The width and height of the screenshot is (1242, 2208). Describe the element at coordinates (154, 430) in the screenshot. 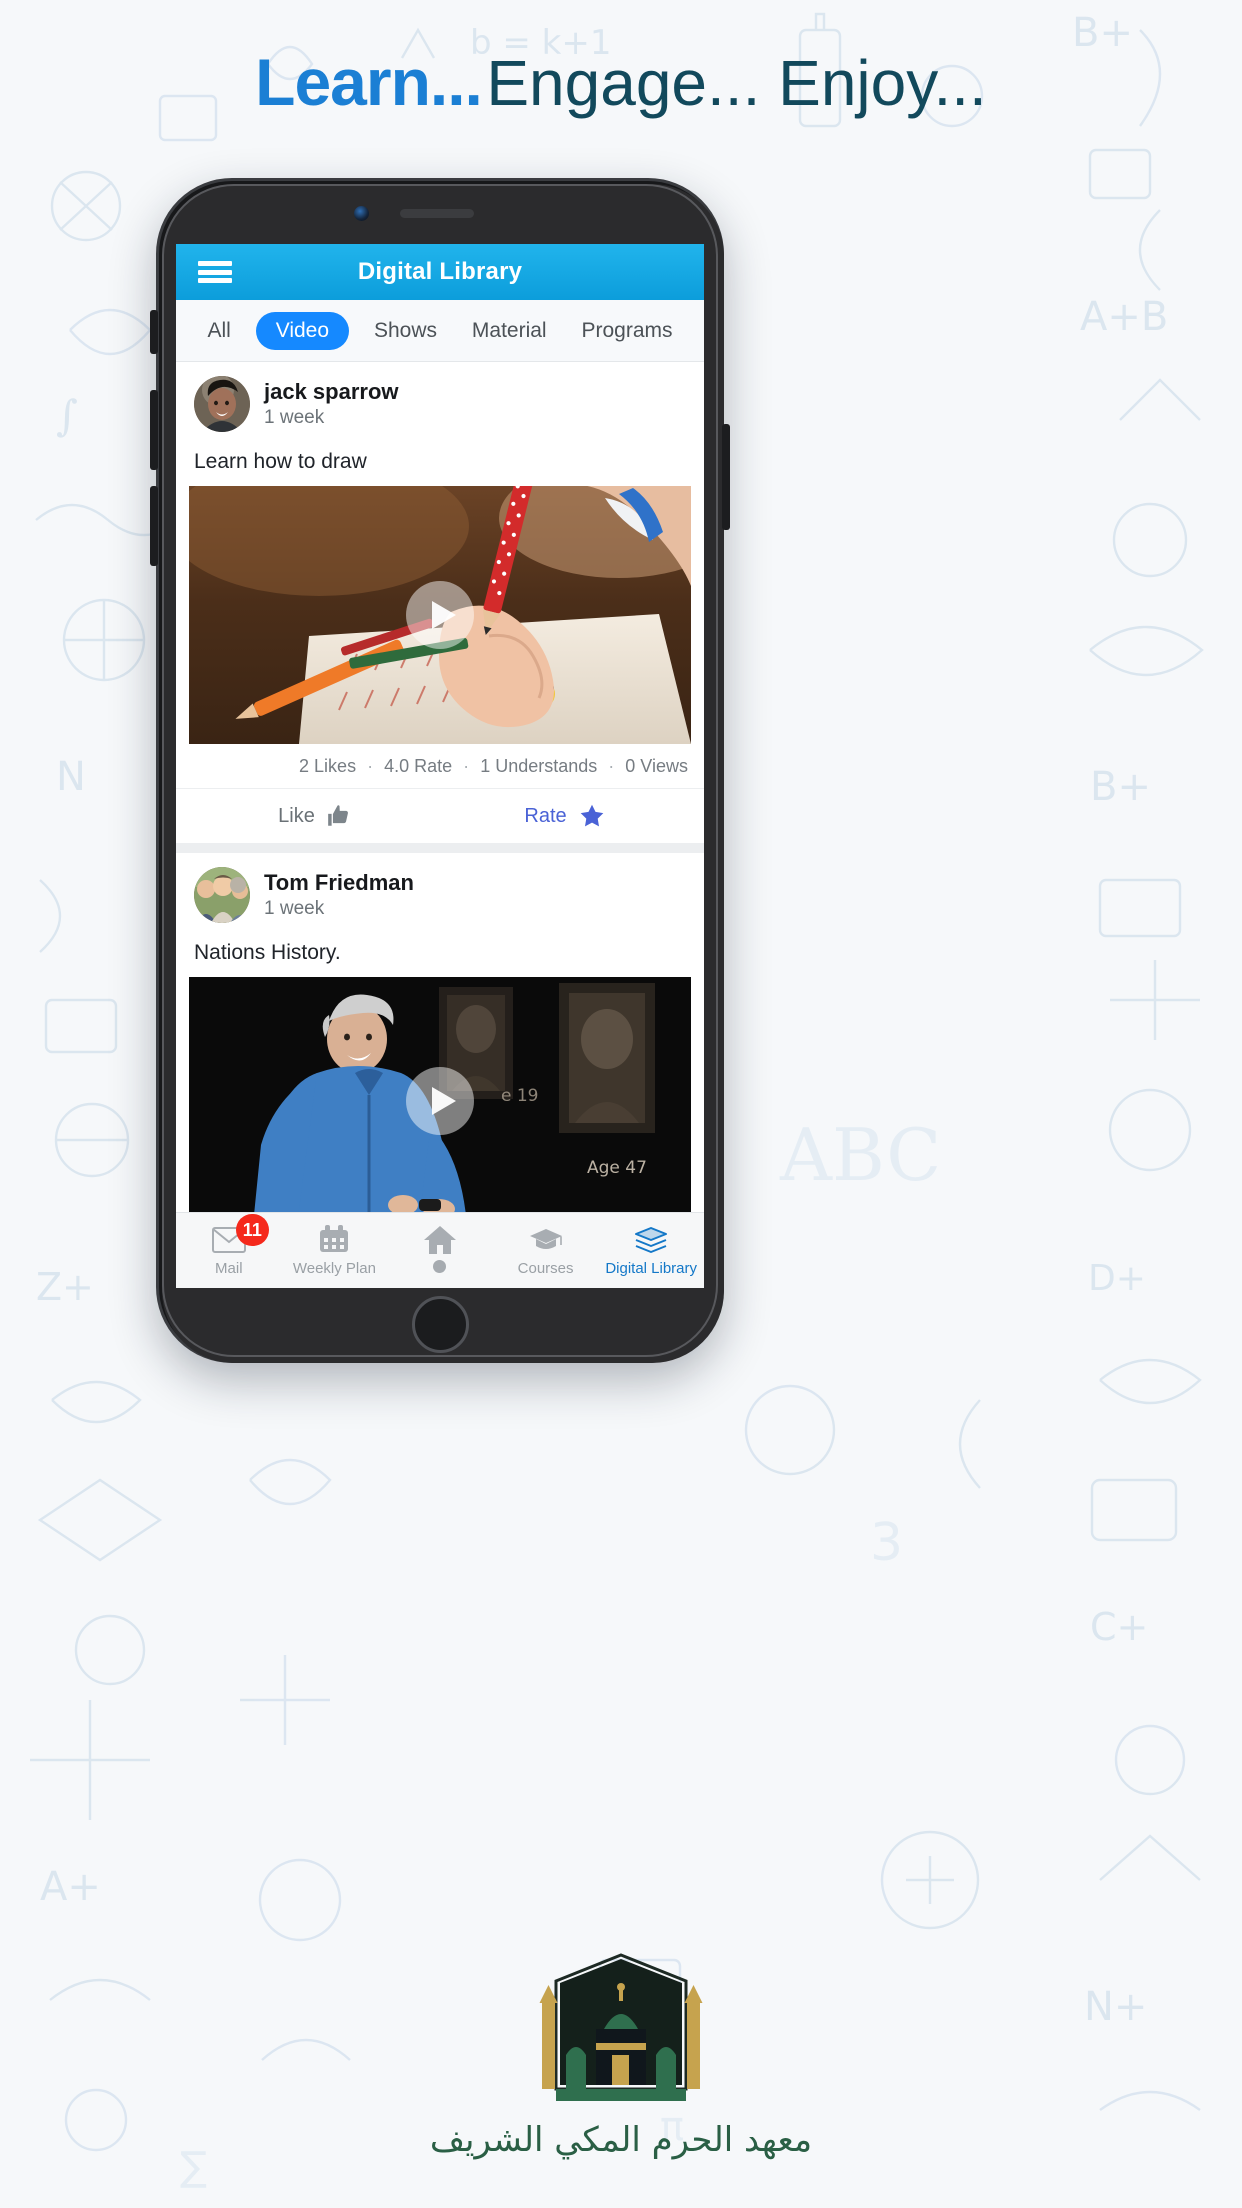

I see `phone-volume-up-button` at that location.